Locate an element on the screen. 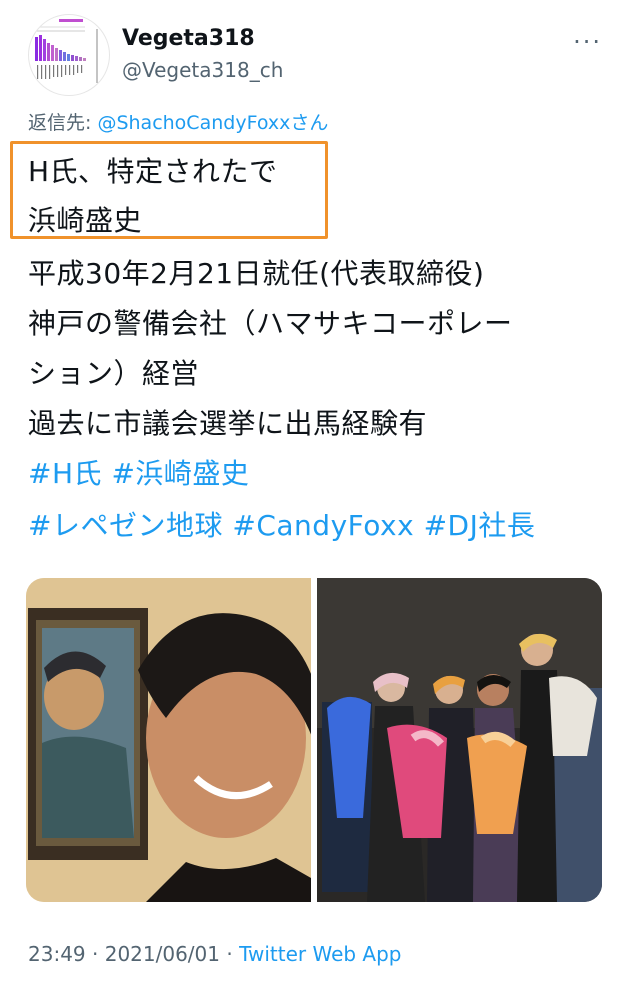 The height and width of the screenshot is (986, 624). reply-to-line: 返信先: @ShachoCandyFoxxさん is located at coordinates (178, 121).